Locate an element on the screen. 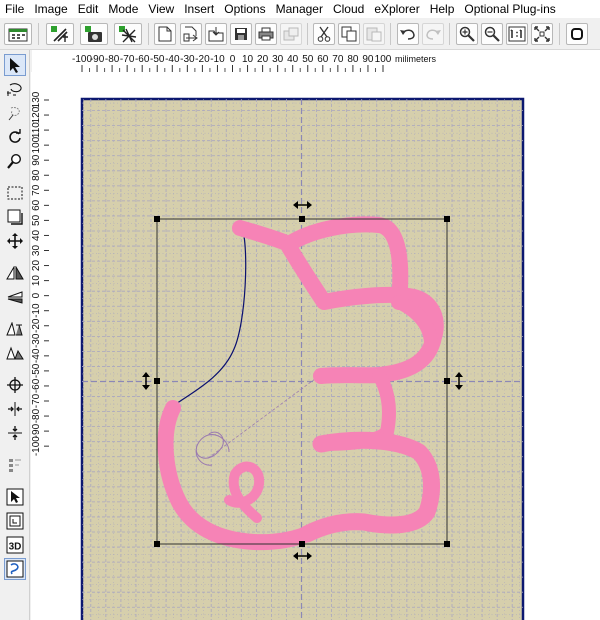 This screenshot has height=620, width=600. menu-optional-plugins: Optional Plug-ins is located at coordinates (509, 9).